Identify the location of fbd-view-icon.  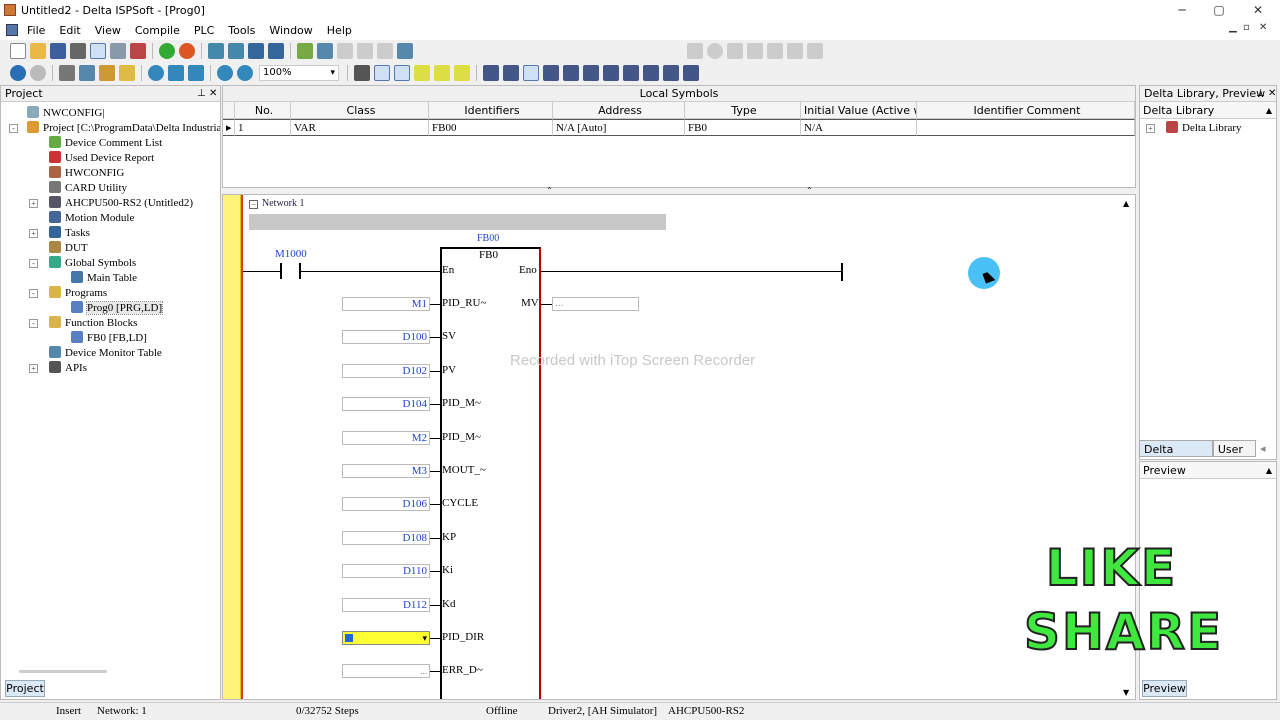
(402, 73).